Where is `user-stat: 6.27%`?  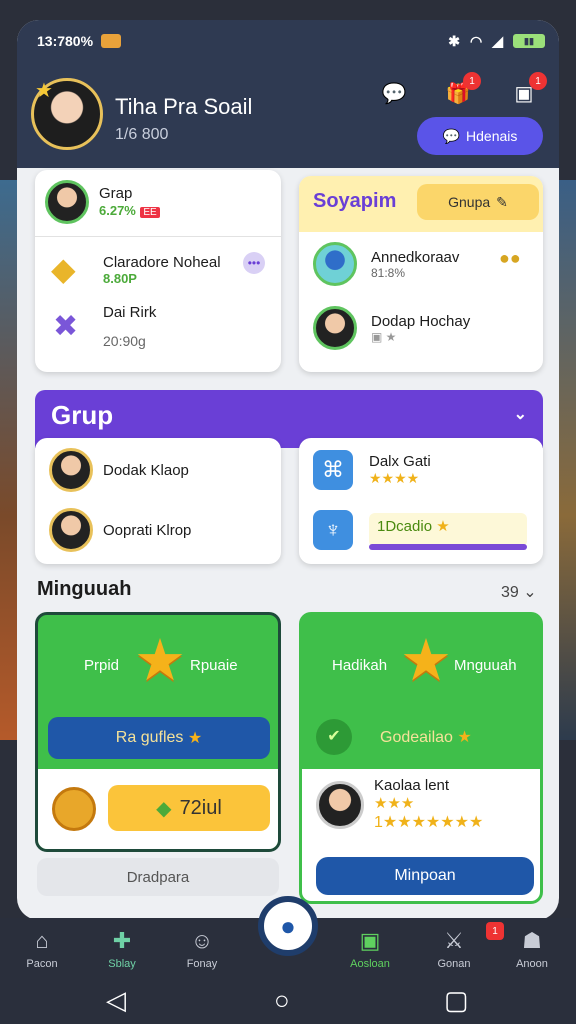 user-stat: 6.27% is located at coordinates (117, 210).